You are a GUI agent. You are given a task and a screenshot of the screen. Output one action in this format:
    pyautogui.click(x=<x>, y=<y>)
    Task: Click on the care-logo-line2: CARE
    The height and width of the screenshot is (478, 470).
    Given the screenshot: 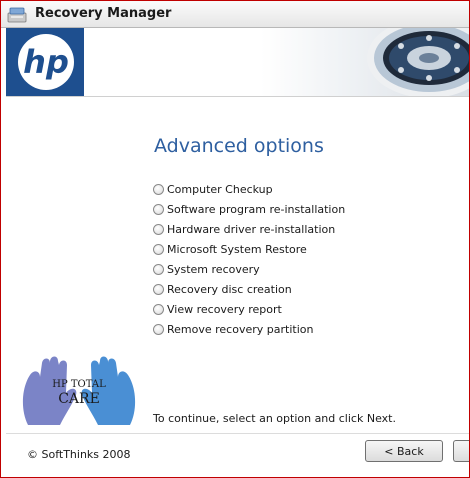 What is the action you would take?
    pyautogui.click(x=79, y=399)
    